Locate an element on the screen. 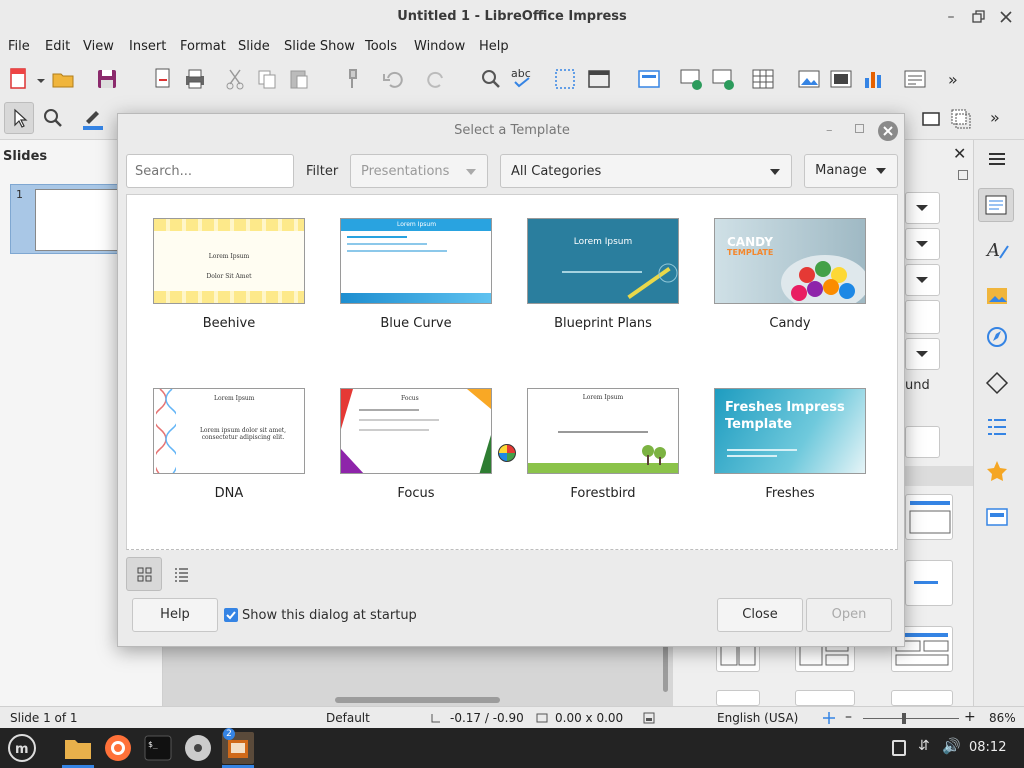  slide-thumbnail-selection: 1 is located at coordinates (69, 219).